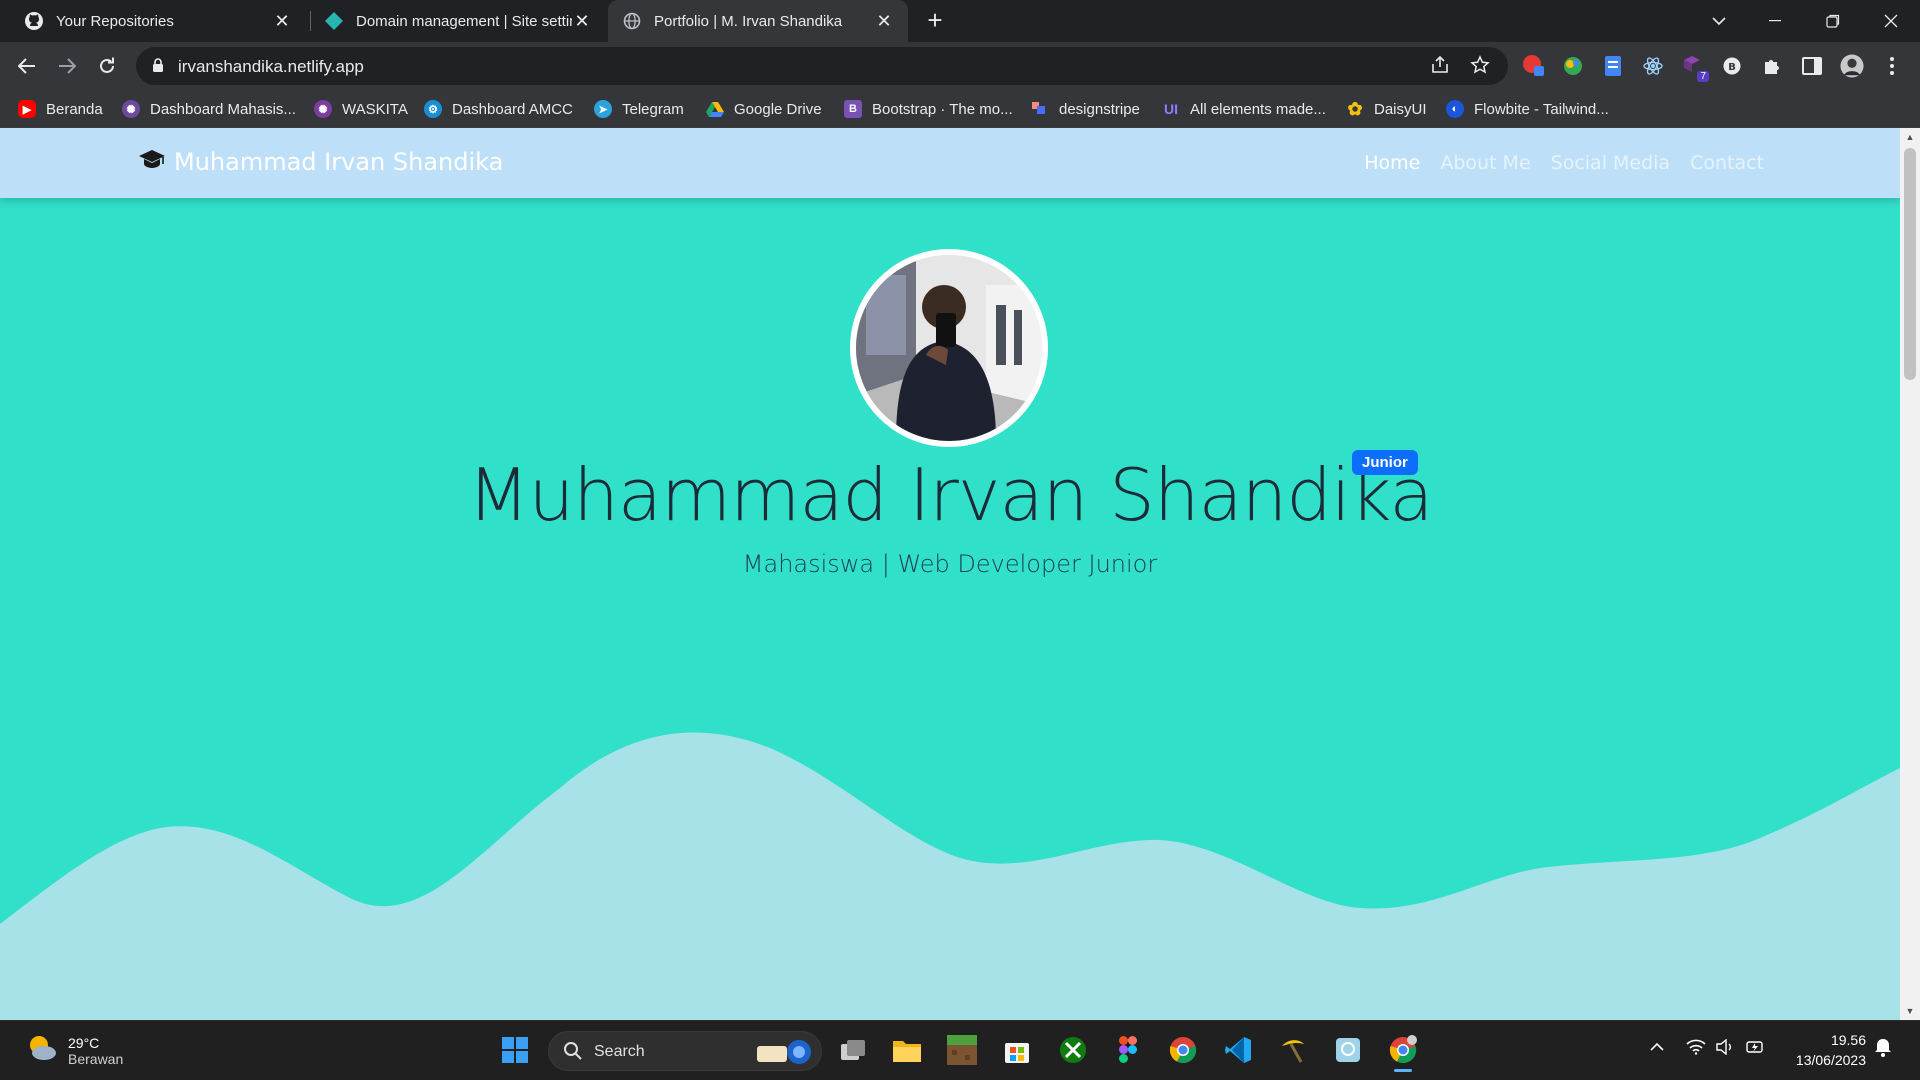 Image resolution: width=1920 pixels, height=1080 pixels. Describe the element at coordinates (748, 21) in the screenshot. I see `tab-title: Portfolio | M. Irvan Shandika` at that location.